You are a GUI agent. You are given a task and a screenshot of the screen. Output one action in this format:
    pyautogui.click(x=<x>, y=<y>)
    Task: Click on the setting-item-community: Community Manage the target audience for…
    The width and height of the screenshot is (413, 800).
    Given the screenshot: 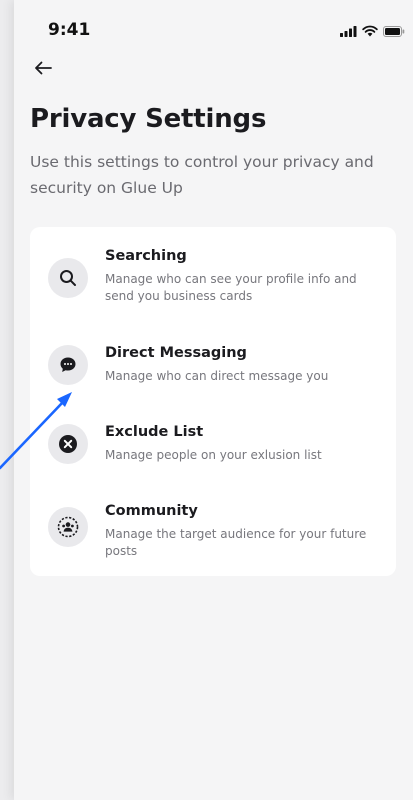 What is the action you would take?
    pyautogui.click(x=213, y=533)
    